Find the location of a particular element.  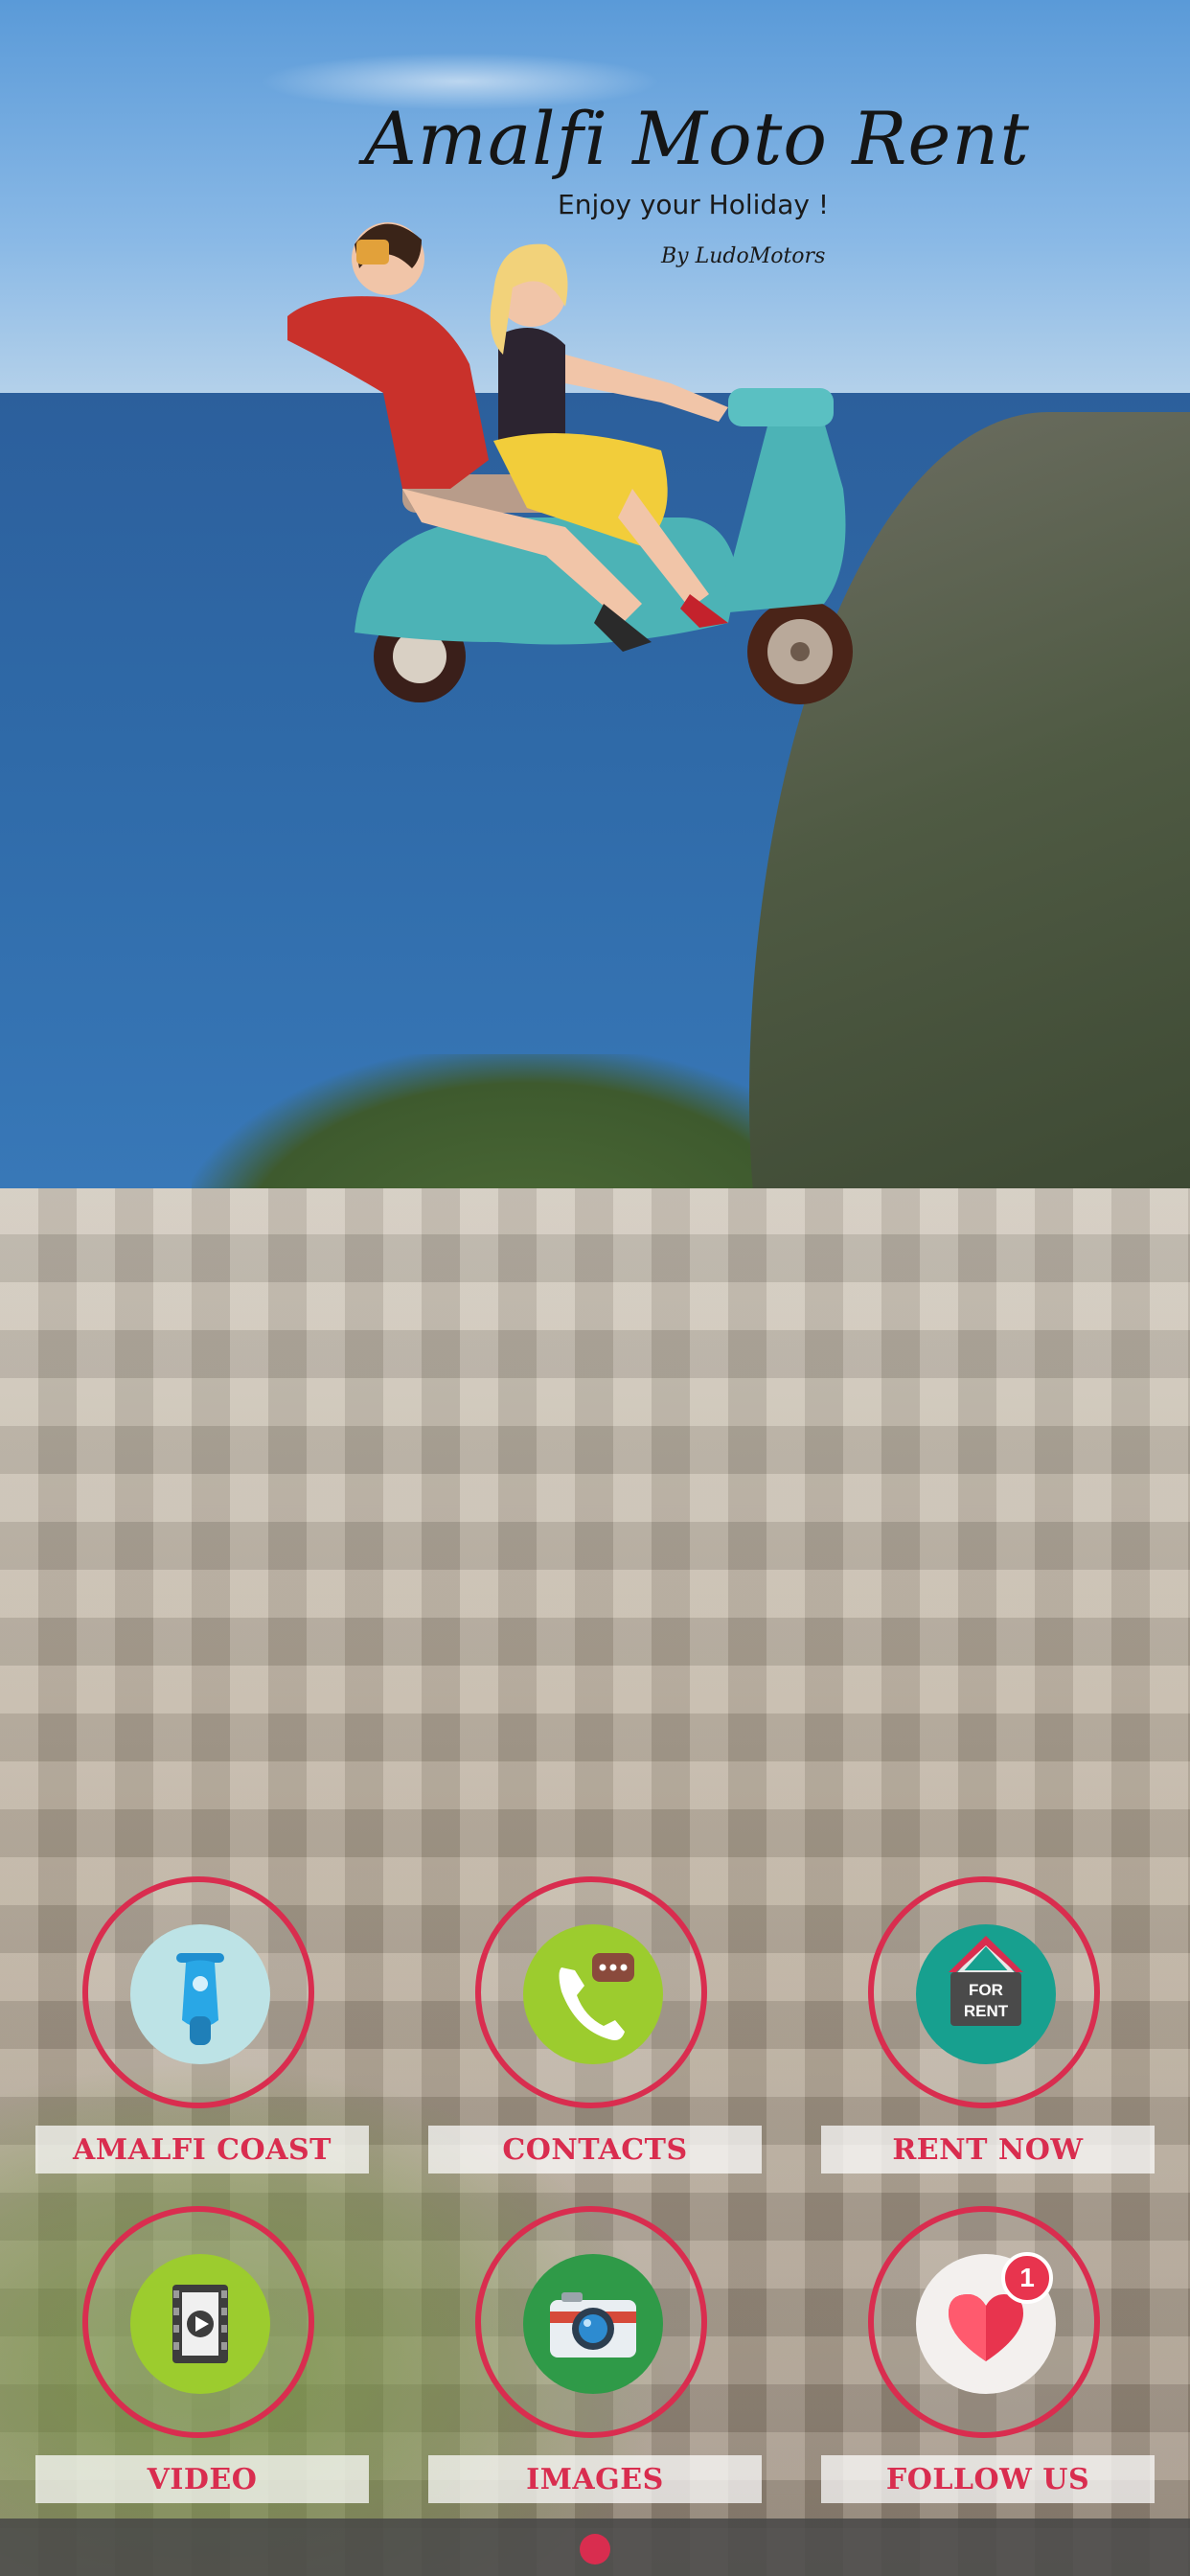

menu-label: CONTACTS is located at coordinates (595, 2150).